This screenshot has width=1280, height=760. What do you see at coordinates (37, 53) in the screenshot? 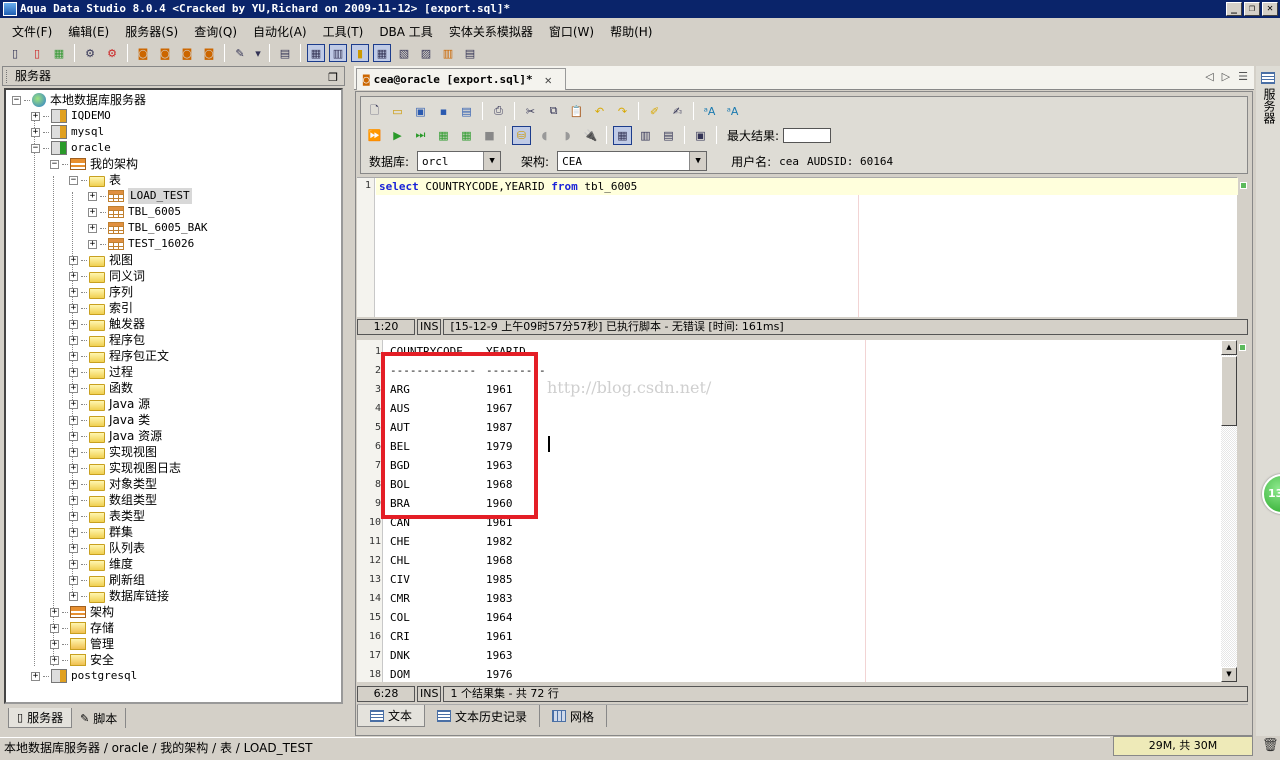
I see `remove-server-icon: ▯` at bounding box center [37, 53].